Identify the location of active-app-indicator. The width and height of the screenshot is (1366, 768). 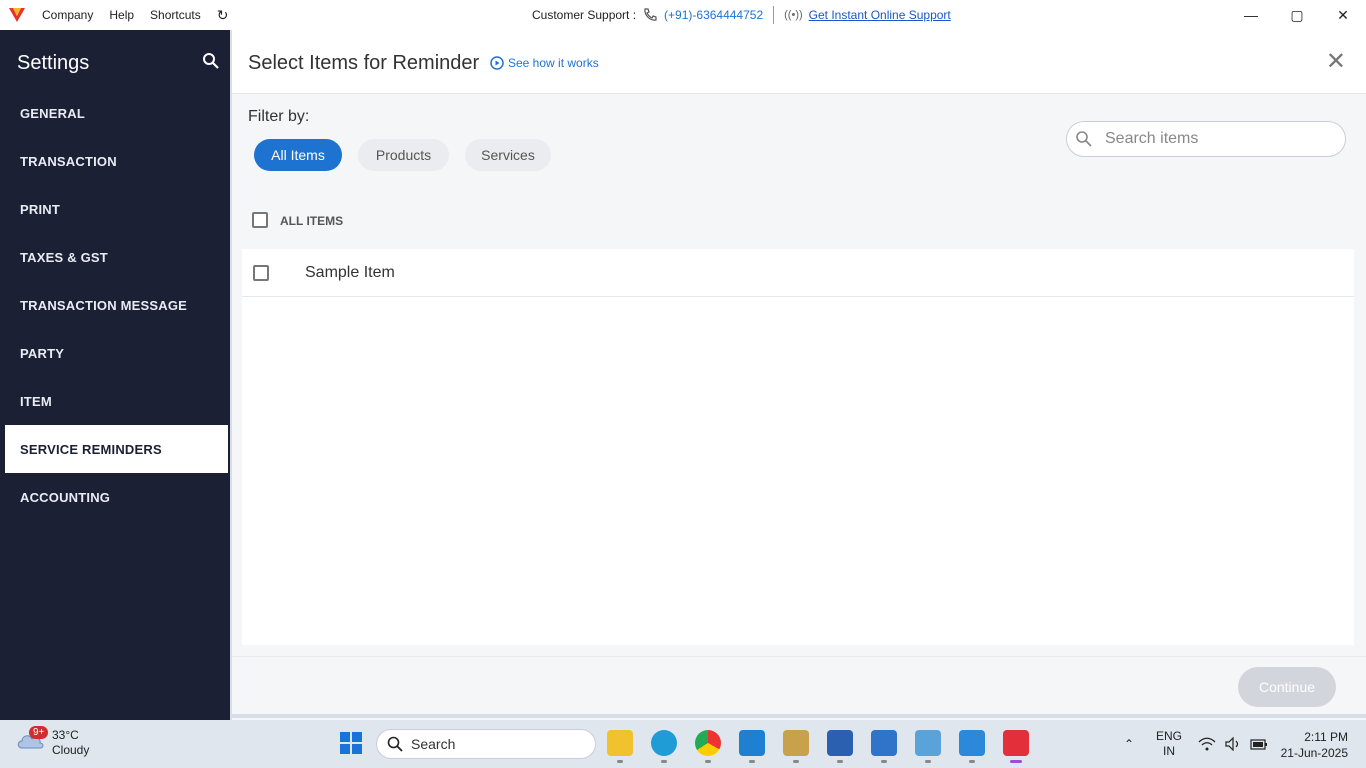
(1016, 761).